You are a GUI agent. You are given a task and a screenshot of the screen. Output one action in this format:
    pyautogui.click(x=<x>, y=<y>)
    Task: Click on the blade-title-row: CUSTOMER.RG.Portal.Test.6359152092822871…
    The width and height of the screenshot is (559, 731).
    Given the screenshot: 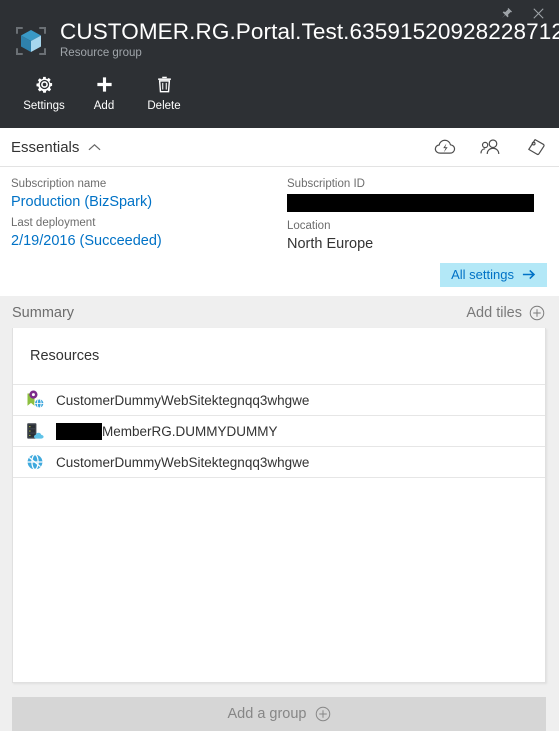 What is the action you would take?
    pyautogui.click(x=279, y=31)
    